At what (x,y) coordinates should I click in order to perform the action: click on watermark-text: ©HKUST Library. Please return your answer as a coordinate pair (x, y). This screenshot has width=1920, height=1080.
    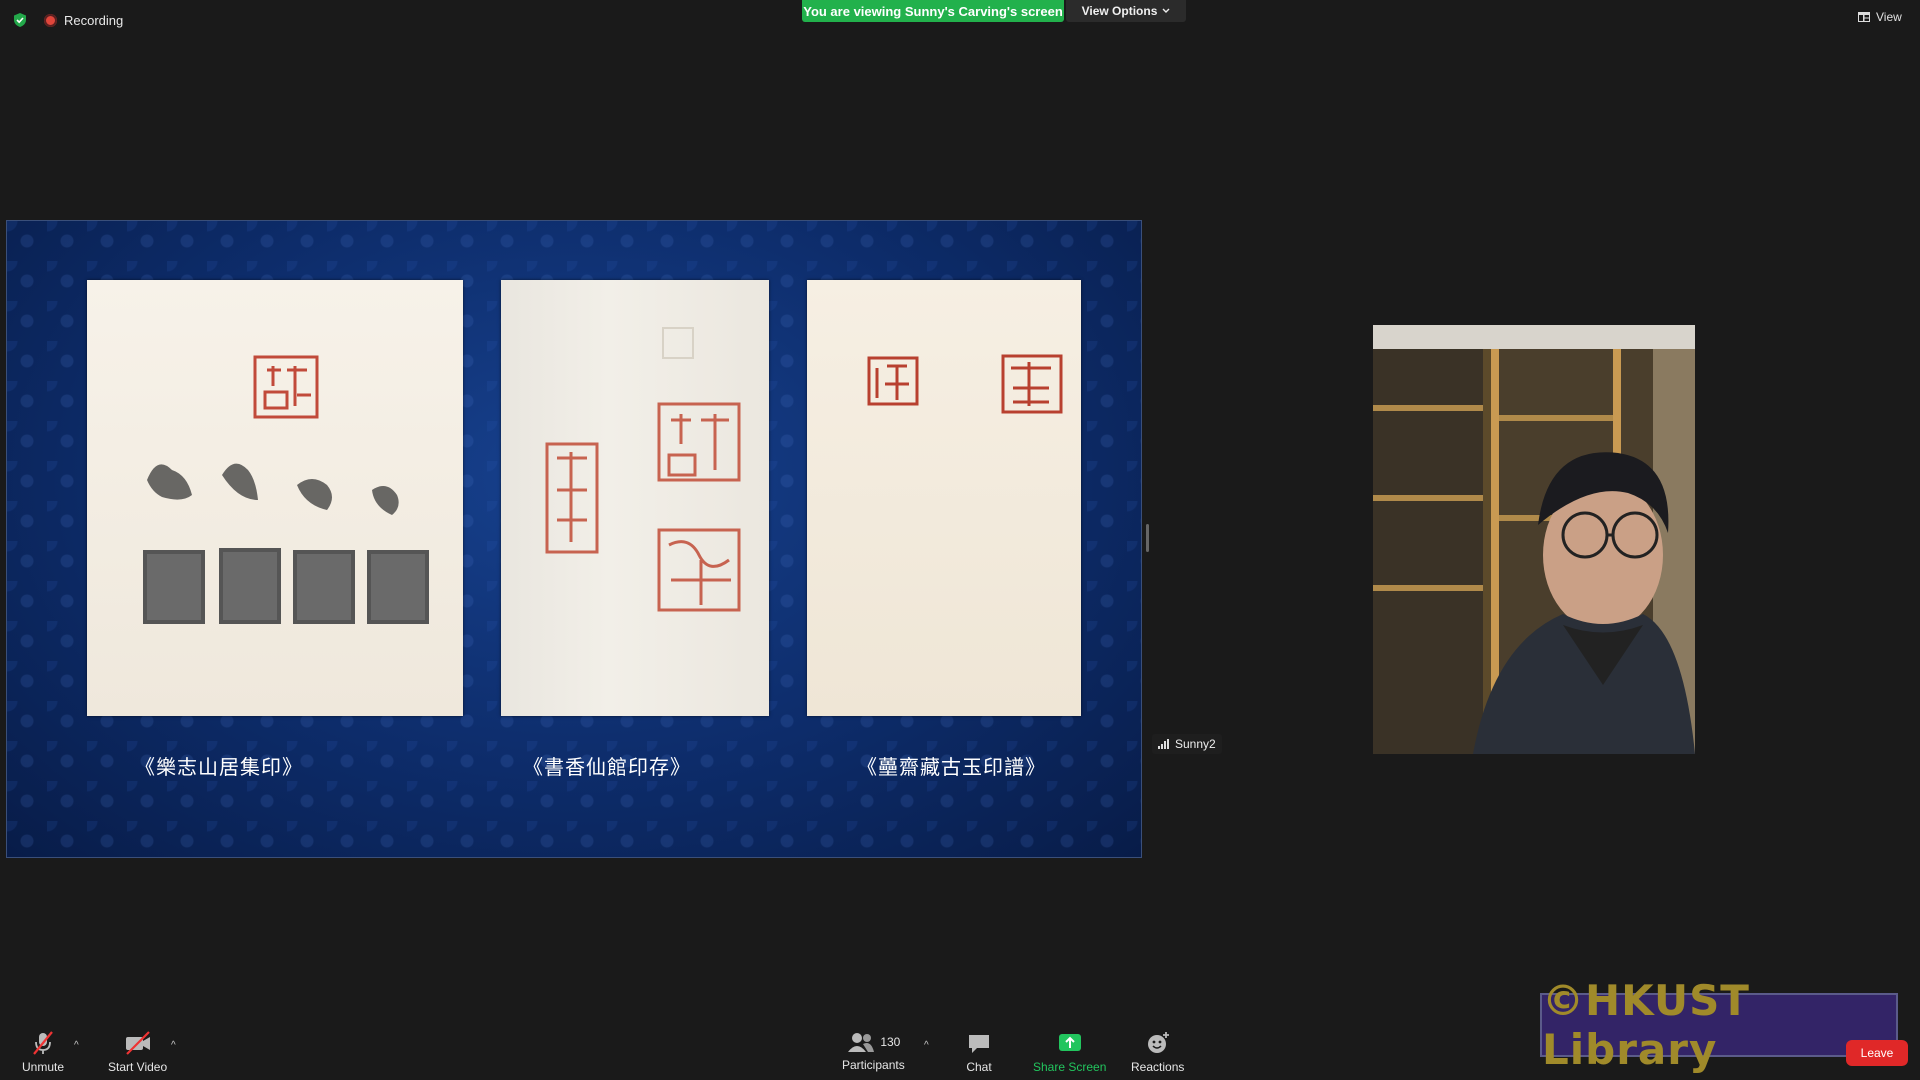
    Looking at the image, I should click on (1646, 1025).